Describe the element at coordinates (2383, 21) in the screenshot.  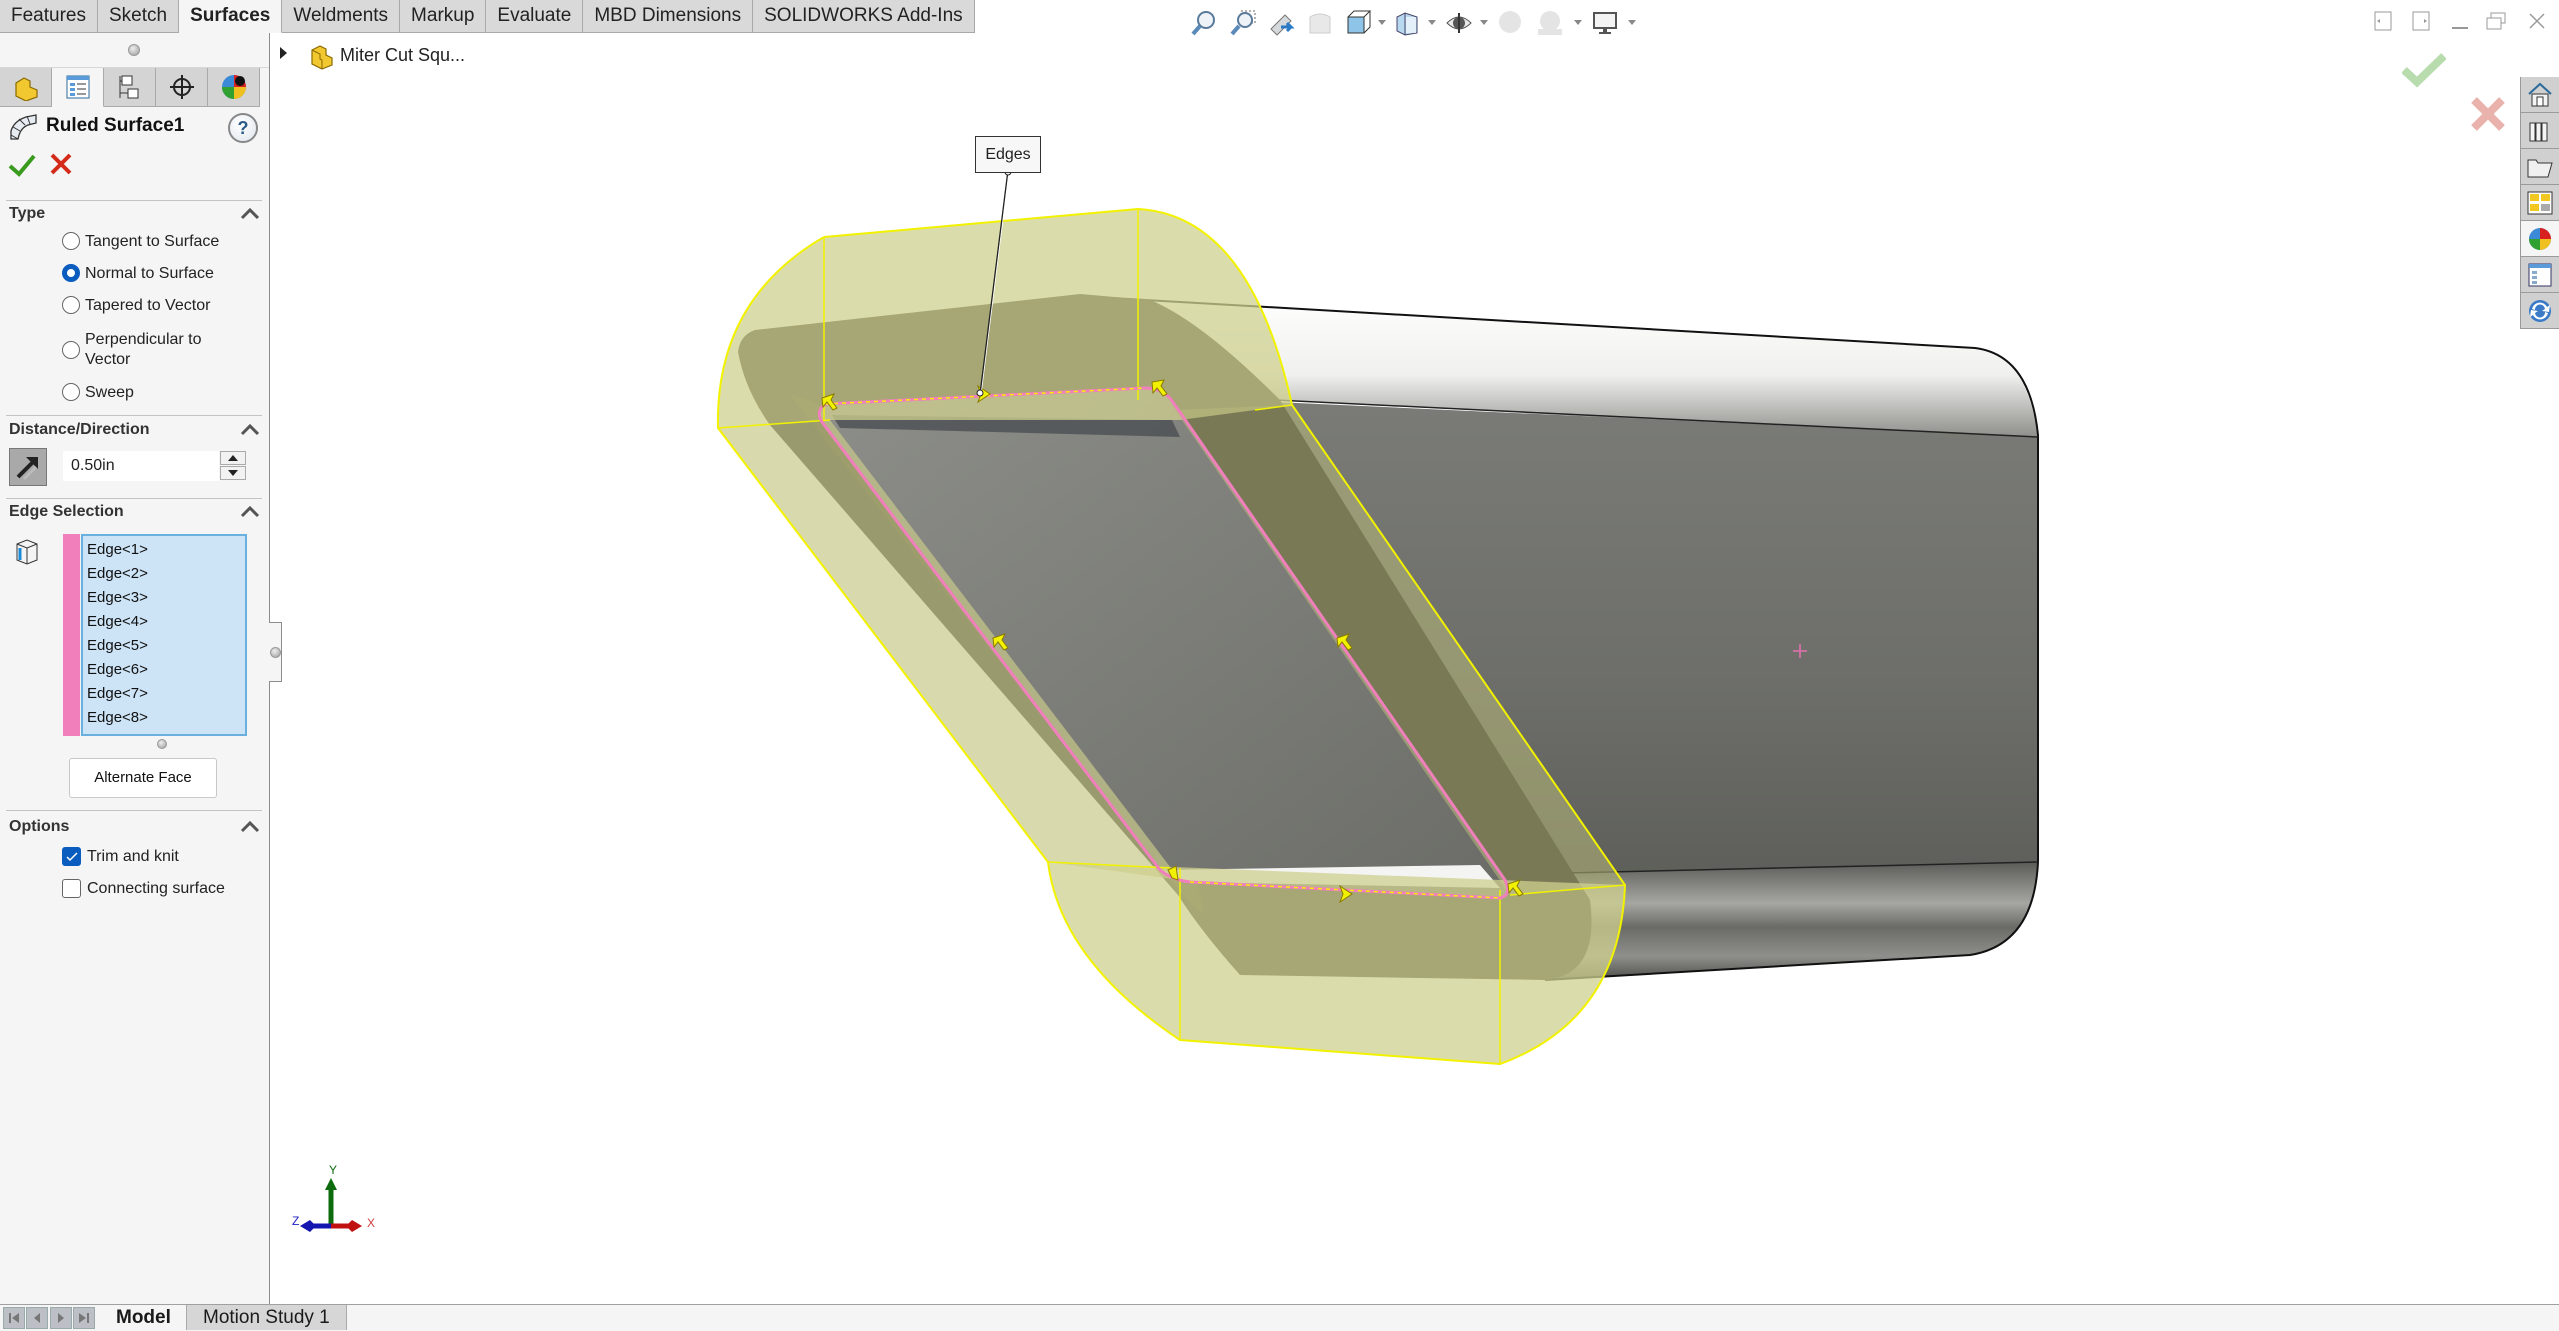
I see `tile-left-icon` at that location.